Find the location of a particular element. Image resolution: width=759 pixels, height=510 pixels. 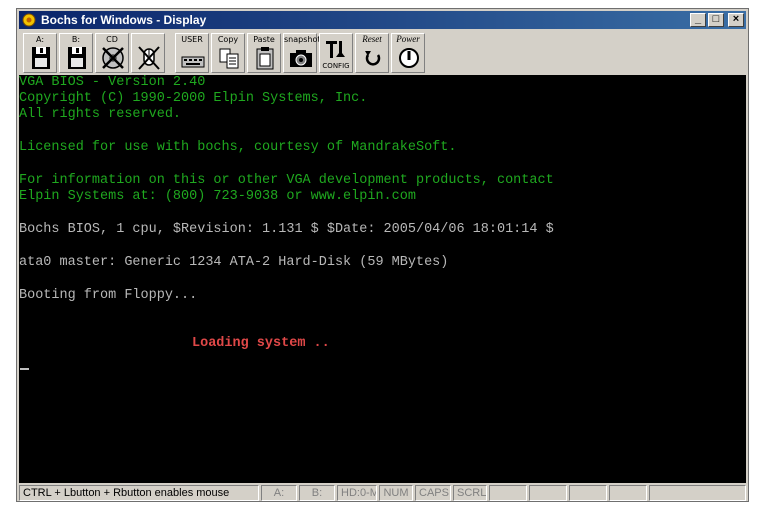

close-icon: × is located at coordinates (736, 19).